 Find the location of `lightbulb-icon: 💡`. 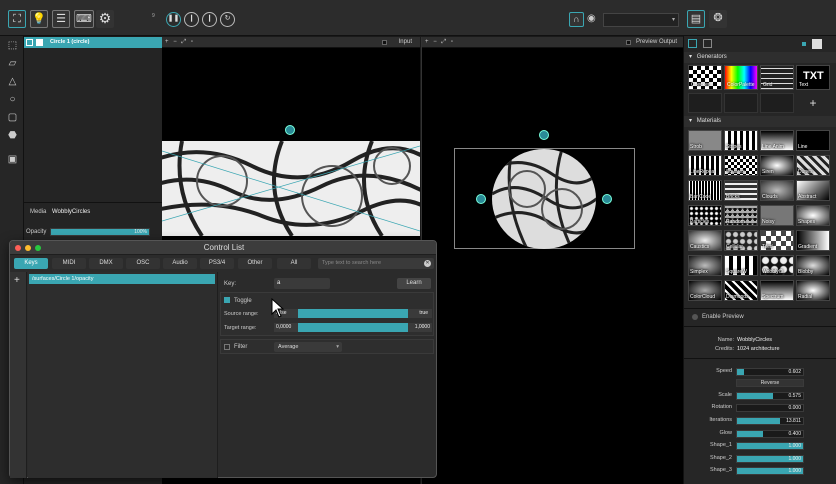

lightbulb-icon: 💡 is located at coordinates (39, 19).